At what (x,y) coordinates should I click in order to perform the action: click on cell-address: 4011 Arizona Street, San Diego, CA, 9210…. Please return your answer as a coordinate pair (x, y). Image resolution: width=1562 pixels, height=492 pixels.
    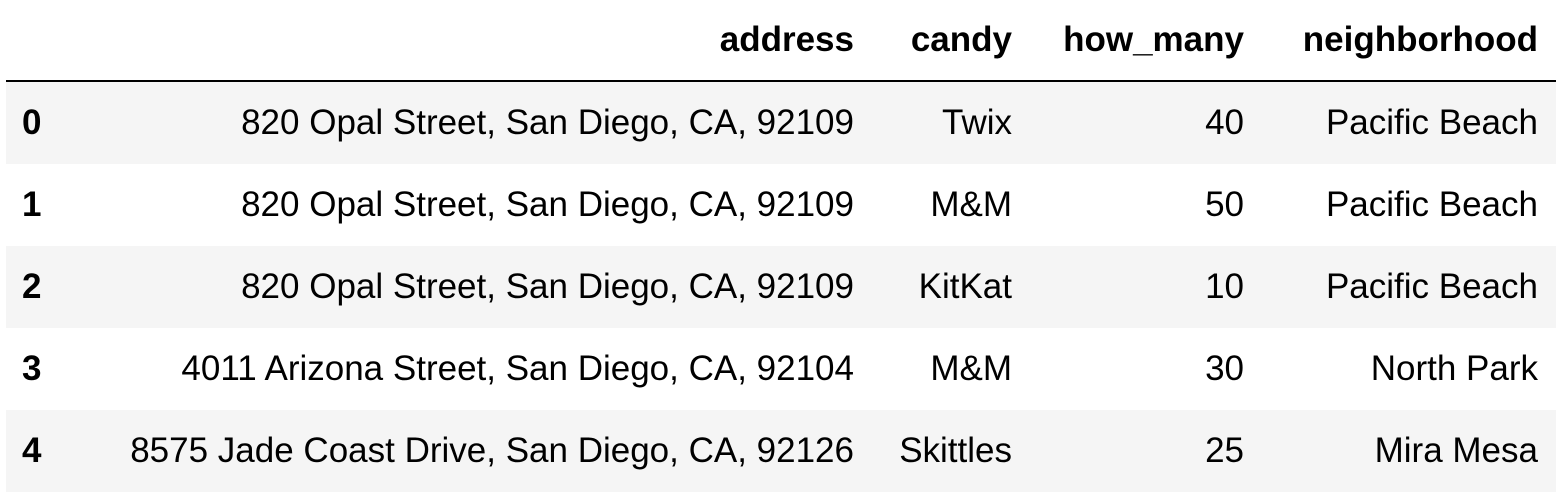
    Looking at the image, I should click on (468, 369).